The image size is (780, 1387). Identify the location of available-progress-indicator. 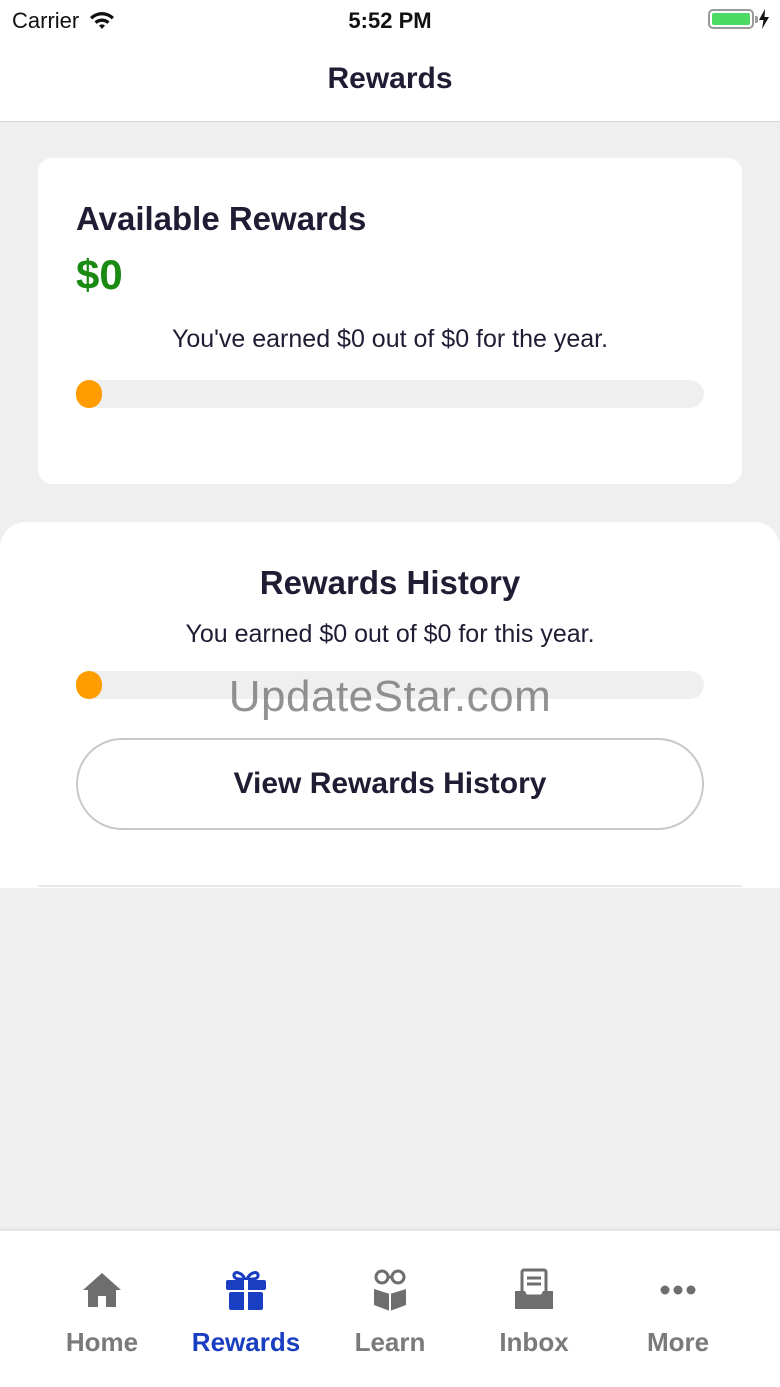
(89, 394).